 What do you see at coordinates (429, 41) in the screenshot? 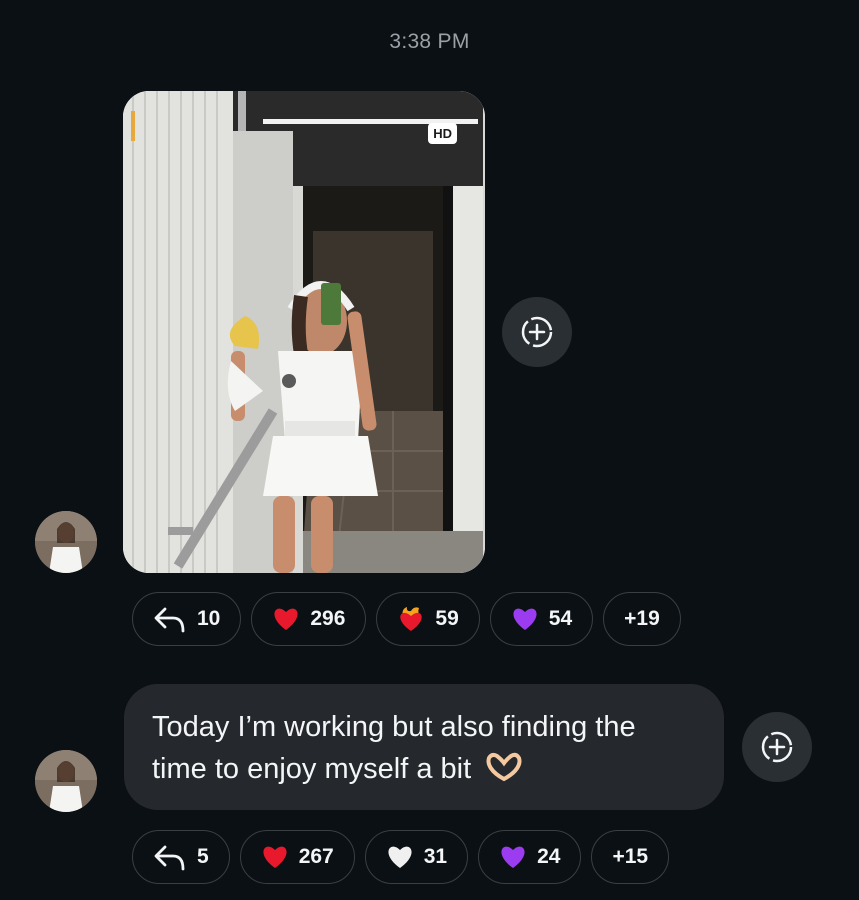
I see `message-timestamp: 3:38 PM` at bounding box center [429, 41].